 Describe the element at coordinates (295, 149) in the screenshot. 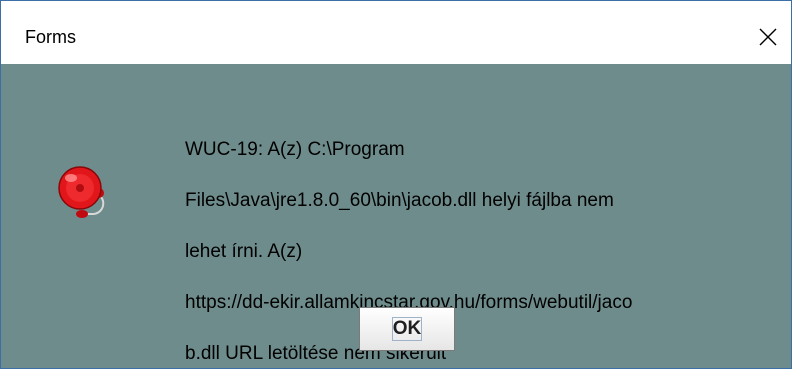

I see `message-line: WUC-19: A(z) C:\Program` at that location.